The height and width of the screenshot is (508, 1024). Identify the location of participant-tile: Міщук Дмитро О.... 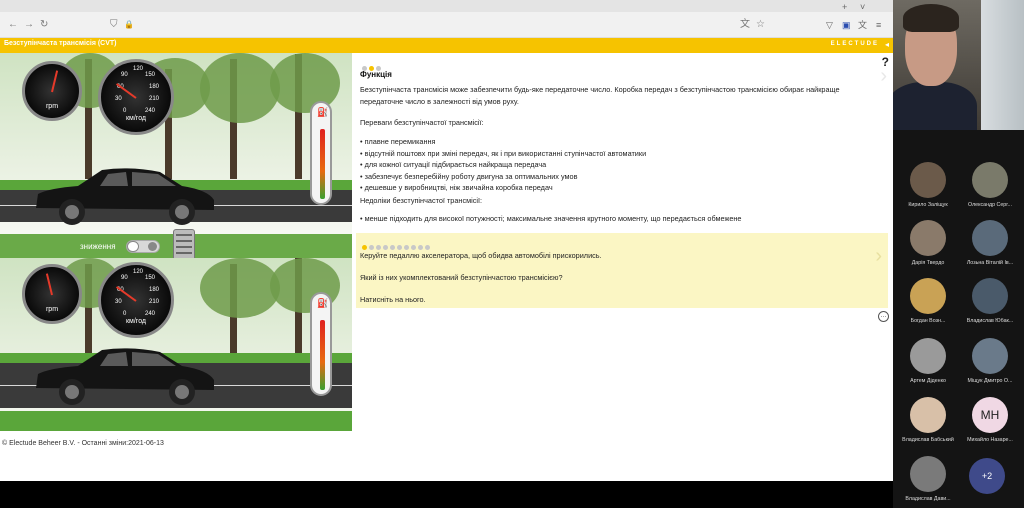
(990, 363).